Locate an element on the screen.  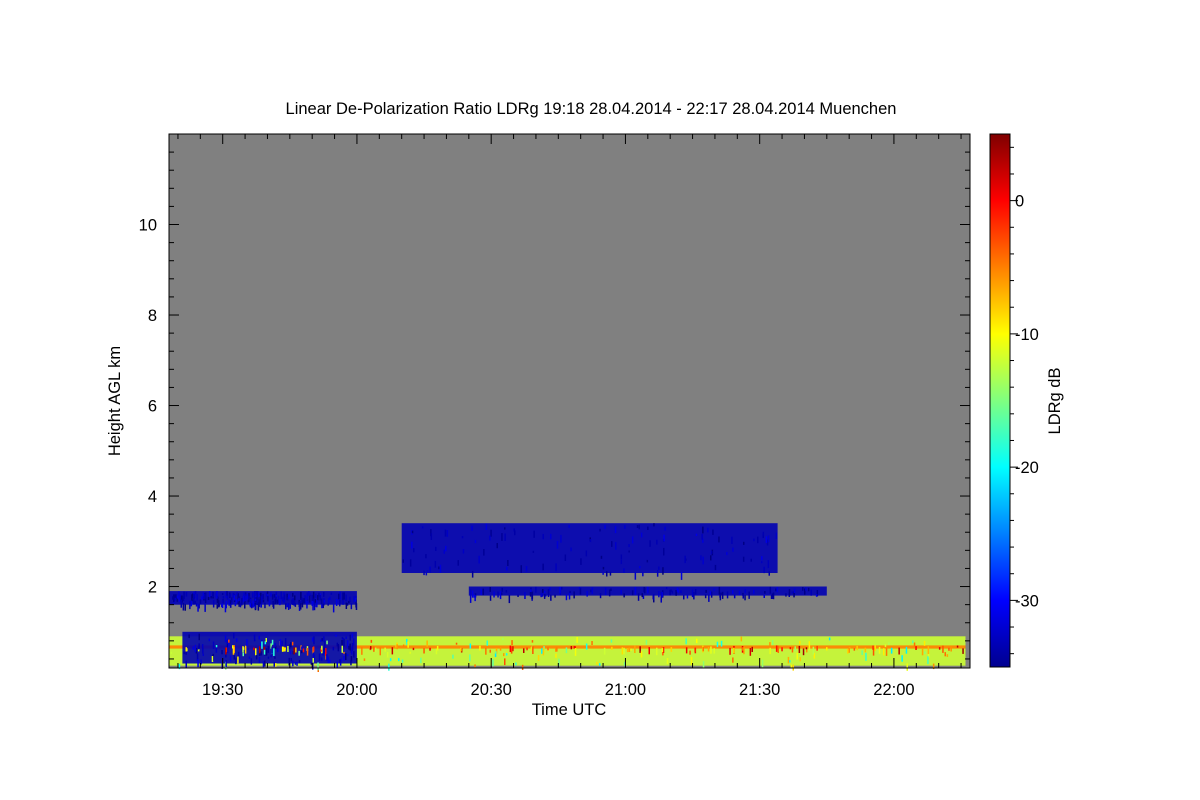
x-axis-label: Time UTC is located at coordinates (569, 710).